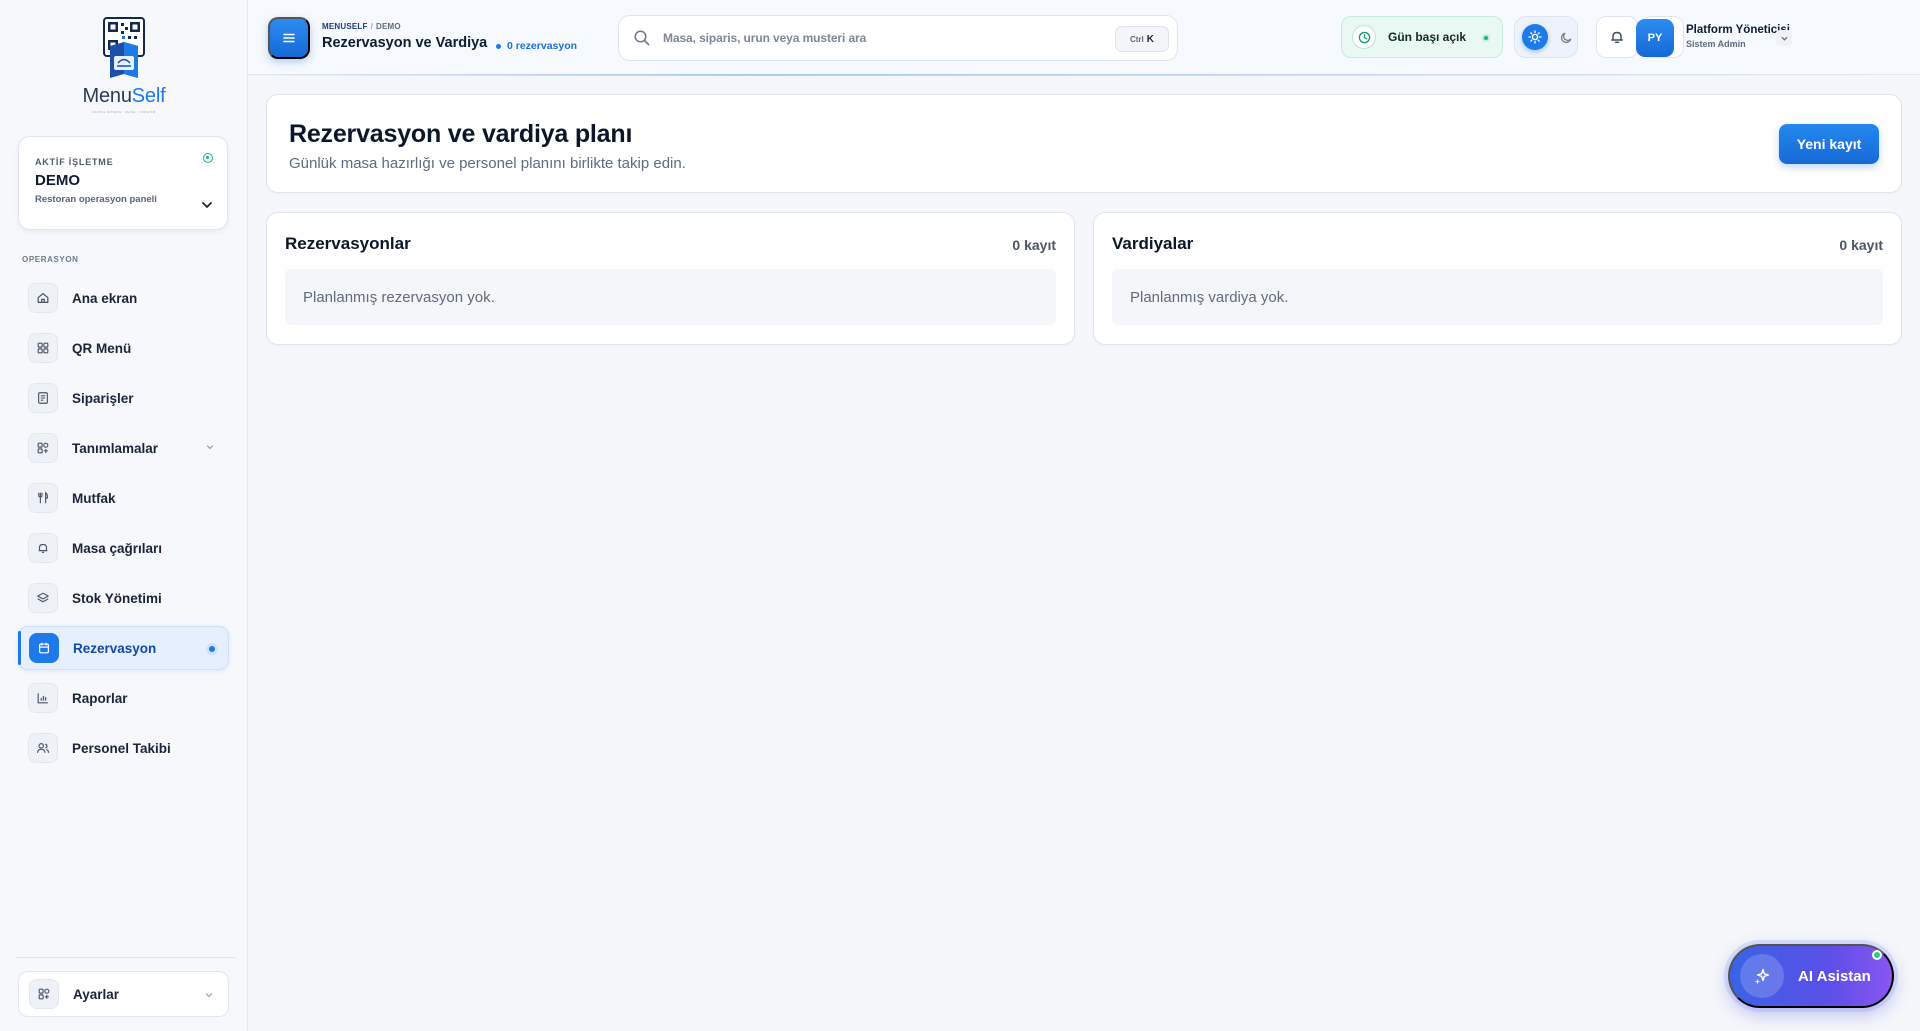 The image size is (1920, 1031). What do you see at coordinates (44, 648) in the screenshot?
I see `calendar-icon` at bounding box center [44, 648].